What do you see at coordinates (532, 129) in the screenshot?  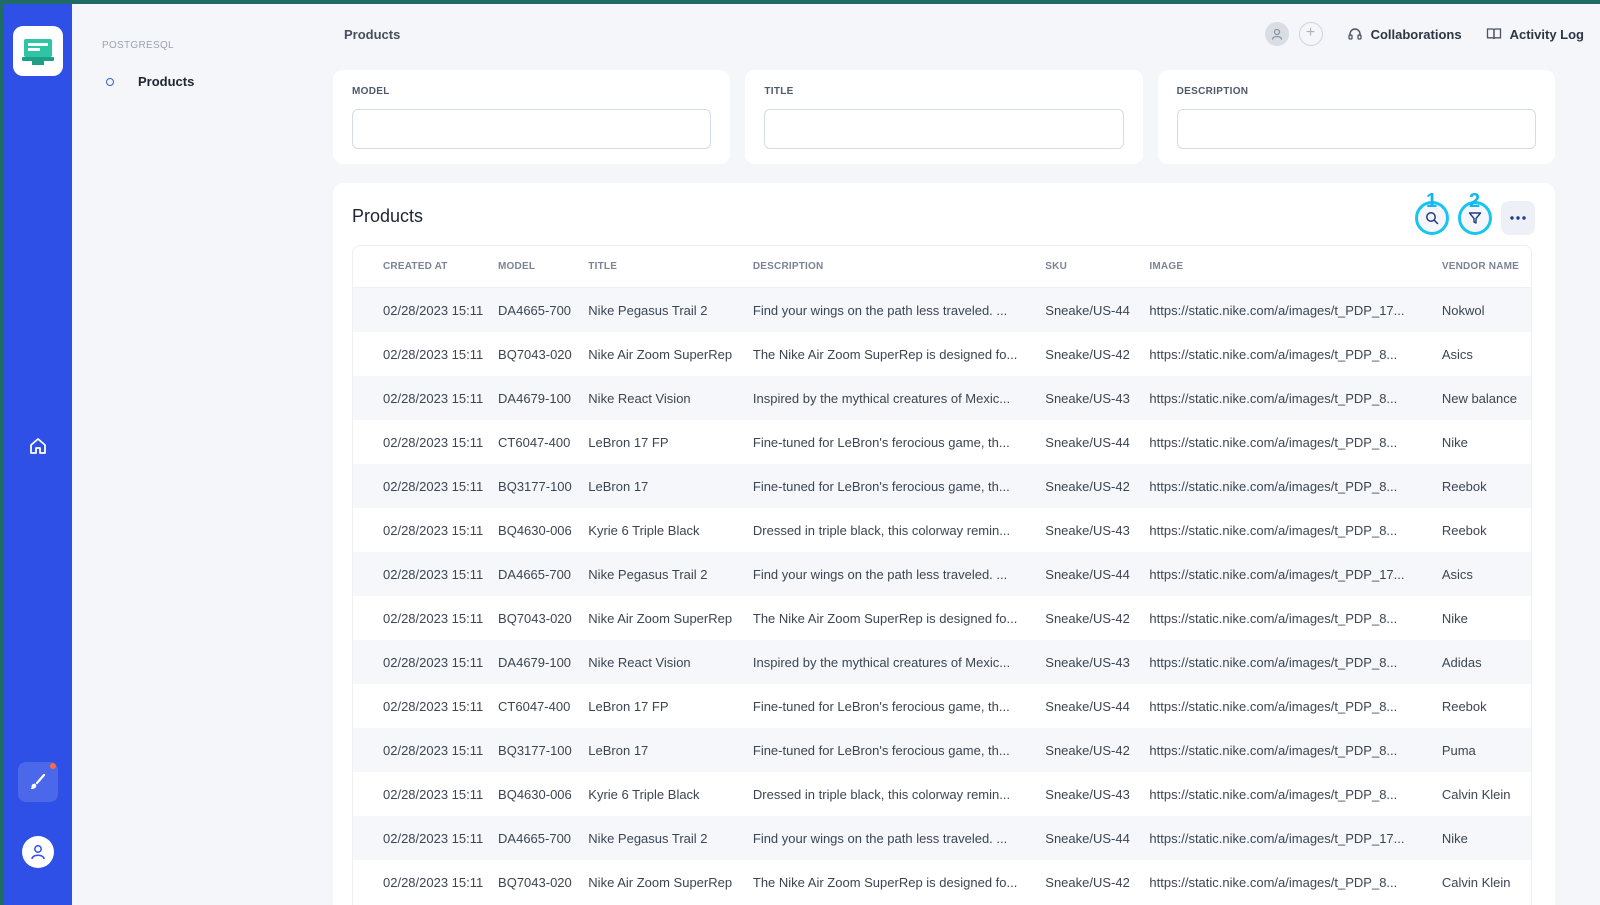 I see `model-input` at bounding box center [532, 129].